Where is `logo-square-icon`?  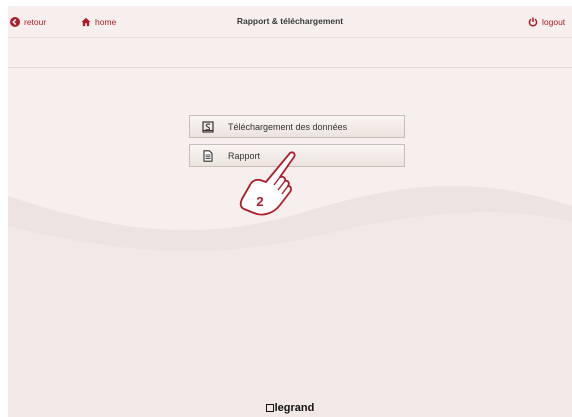
logo-square-icon is located at coordinates (269, 408).